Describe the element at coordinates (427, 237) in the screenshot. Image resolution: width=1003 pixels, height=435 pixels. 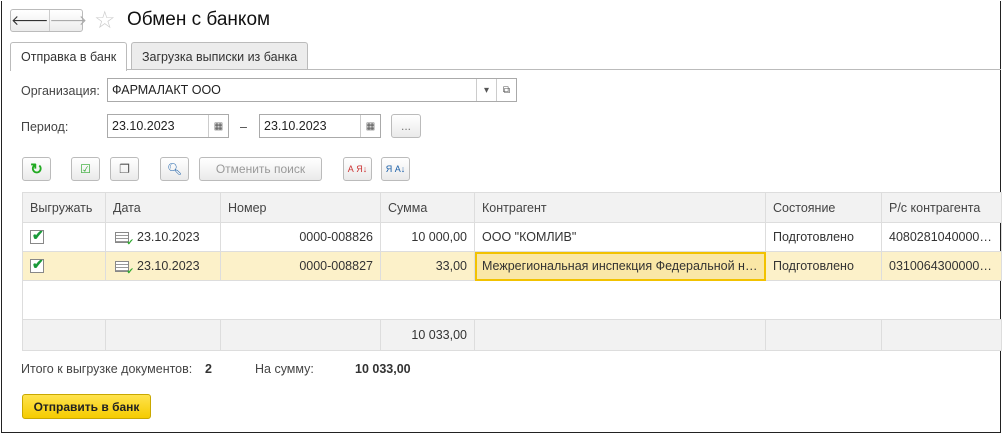
I see `row-sum: 10 000,00` at that location.